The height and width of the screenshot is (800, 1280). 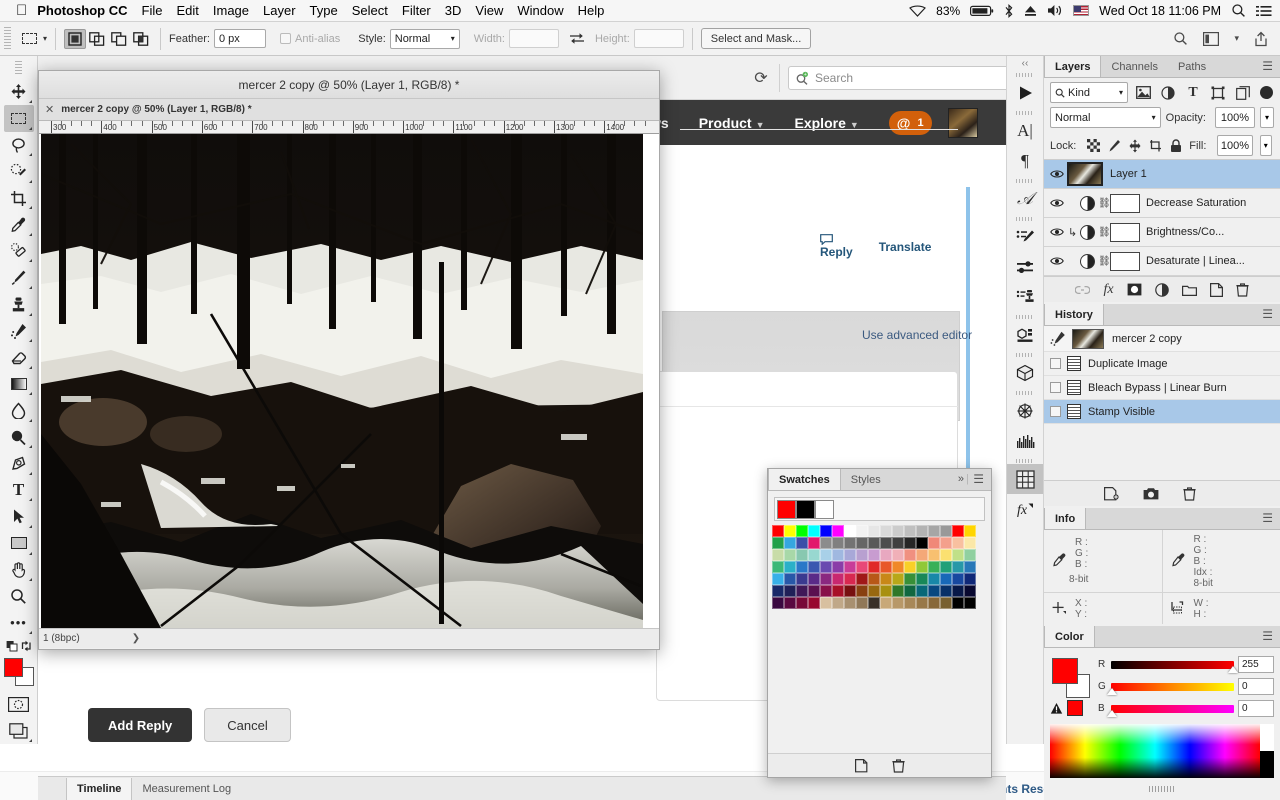 I want to click on dock-group-grip, so click(x=1025, y=181).